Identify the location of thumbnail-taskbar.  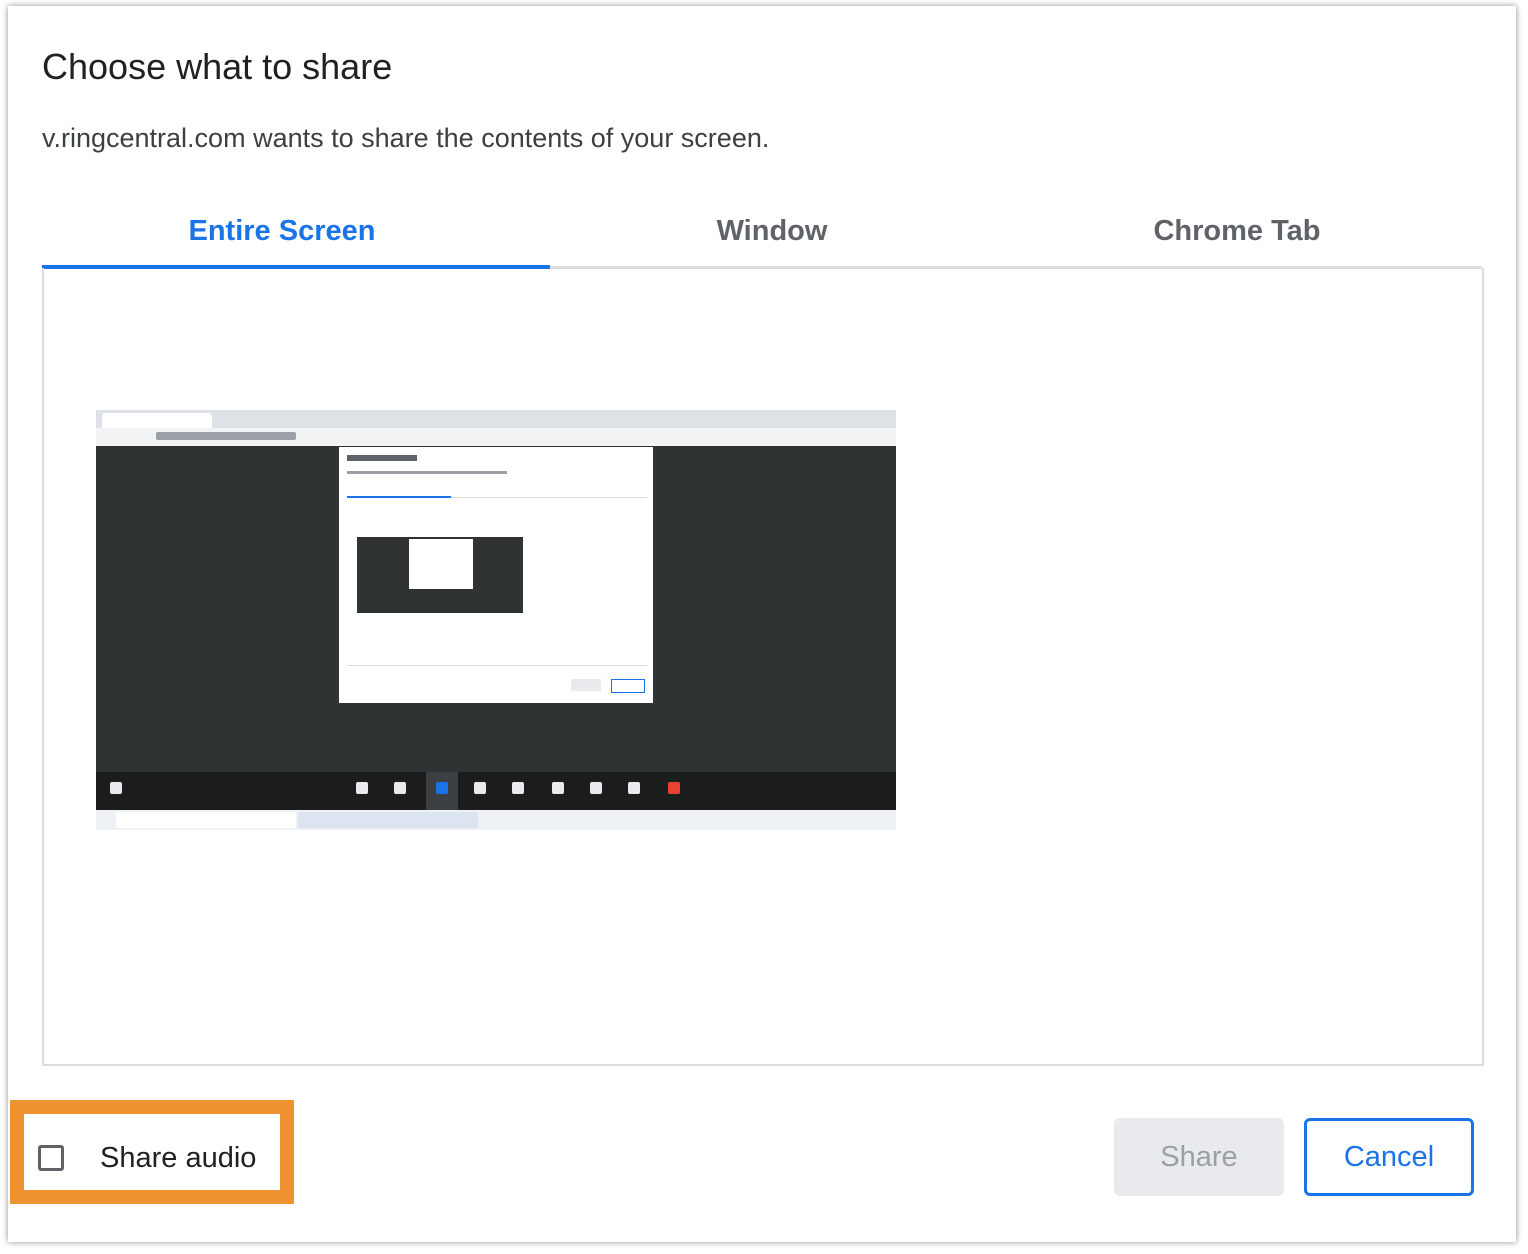
(496, 820).